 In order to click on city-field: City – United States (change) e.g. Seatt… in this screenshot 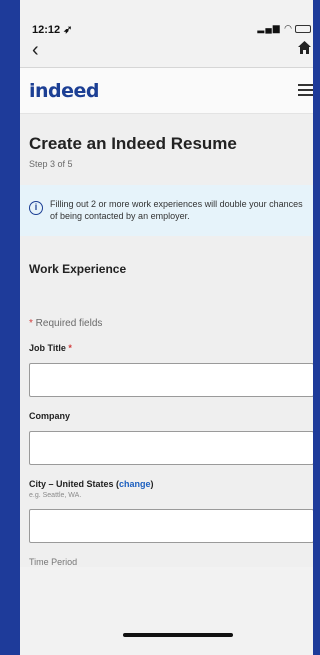, I will do `click(171, 511)`.